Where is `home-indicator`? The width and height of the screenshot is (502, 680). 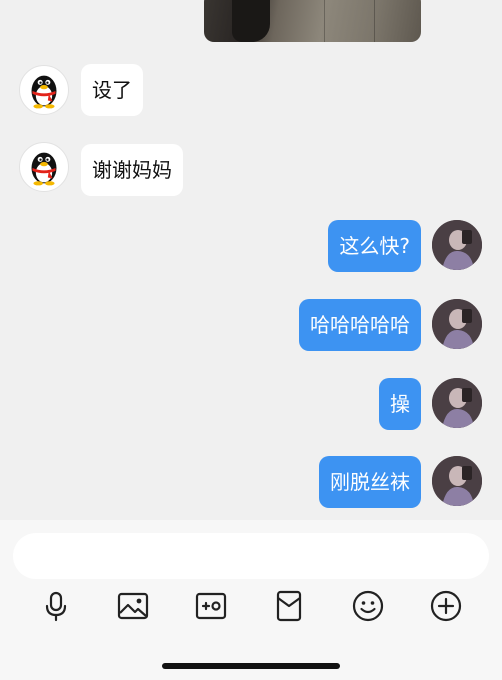
home-indicator is located at coordinates (251, 666).